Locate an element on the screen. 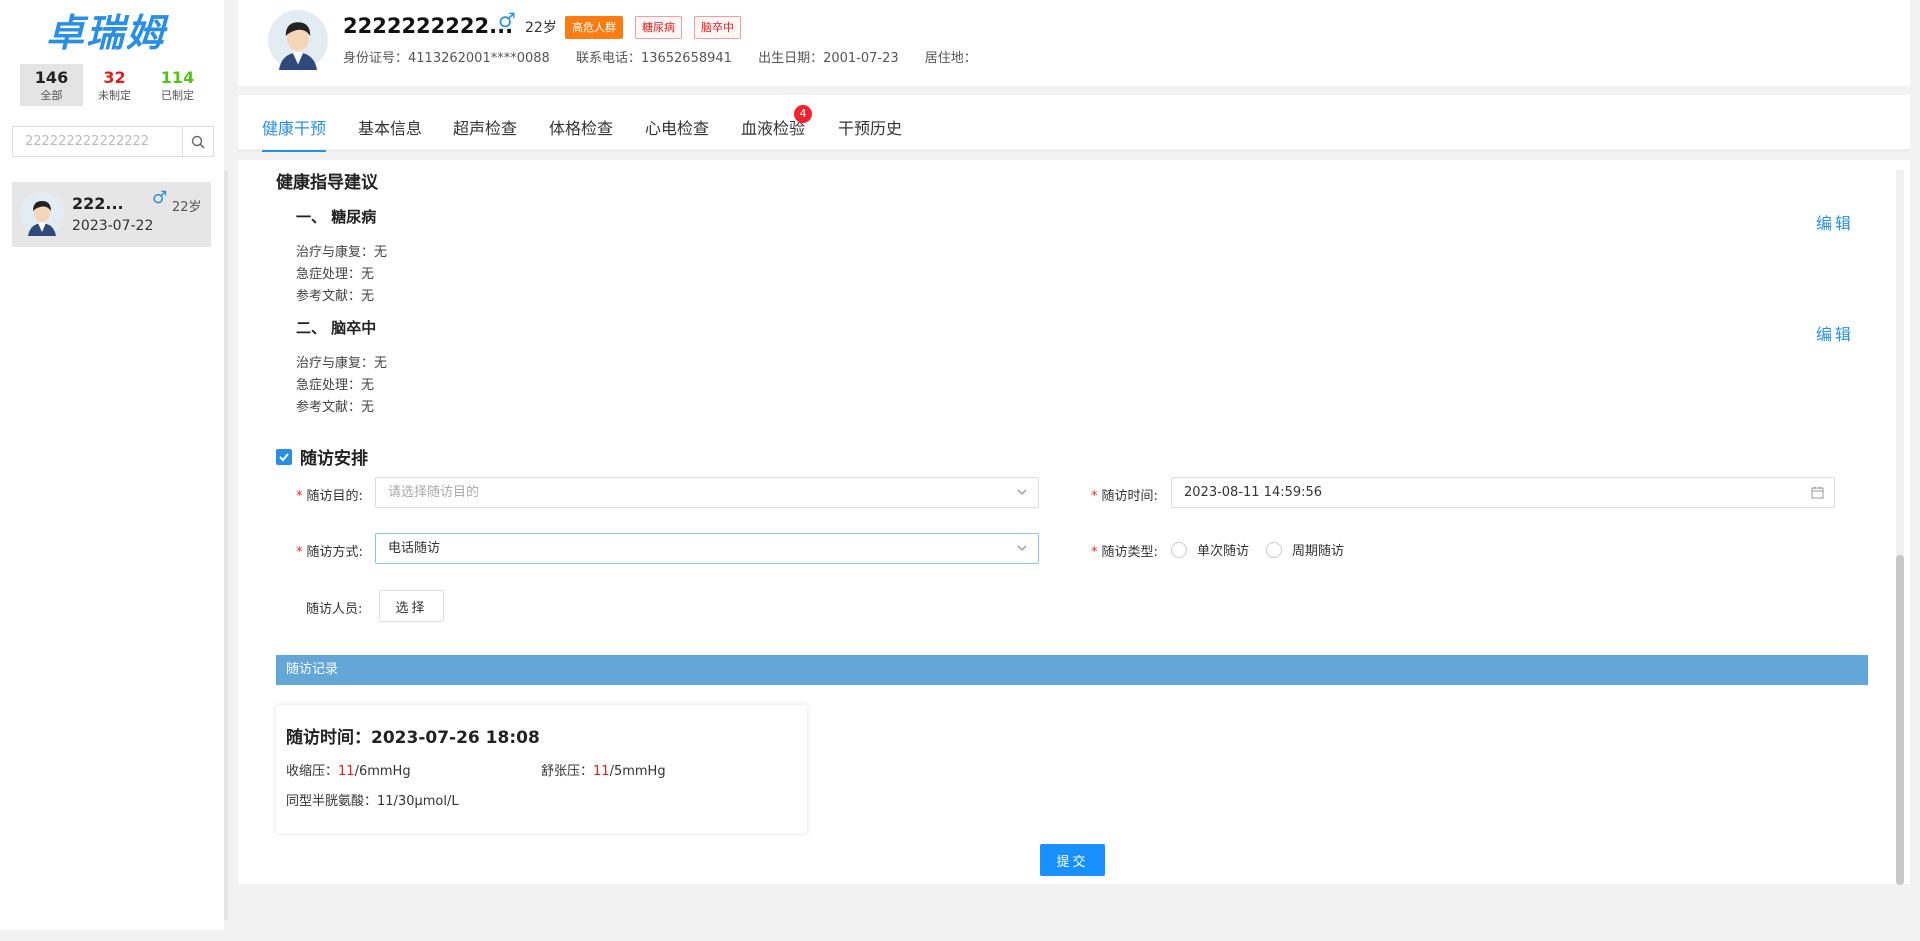 The width and height of the screenshot is (1920, 941). tab-blood-badge: 4 is located at coordinates (803, 114).